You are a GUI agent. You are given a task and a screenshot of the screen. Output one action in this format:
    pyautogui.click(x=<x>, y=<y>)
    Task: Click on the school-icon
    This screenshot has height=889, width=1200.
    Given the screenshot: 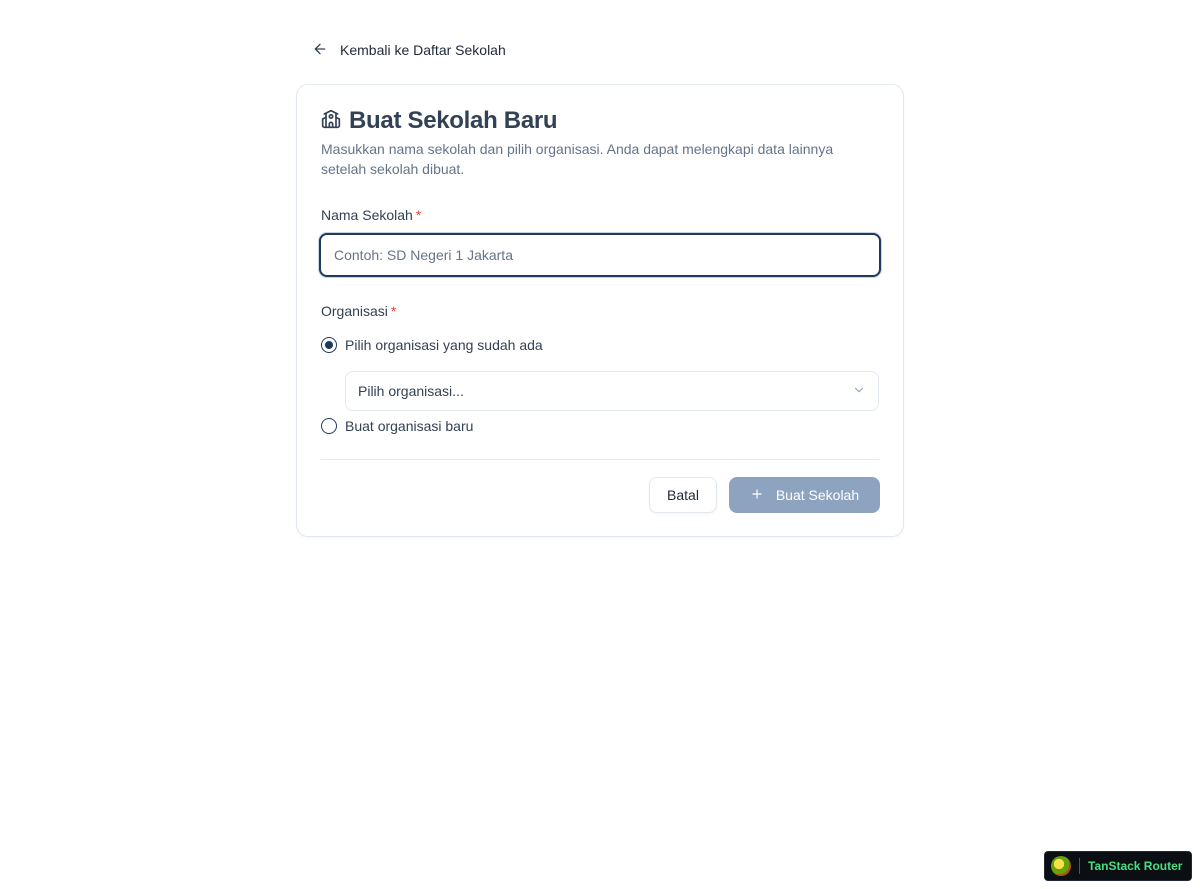 What is the action you would take?
    pyautogui.click(x=331, y=121)
    